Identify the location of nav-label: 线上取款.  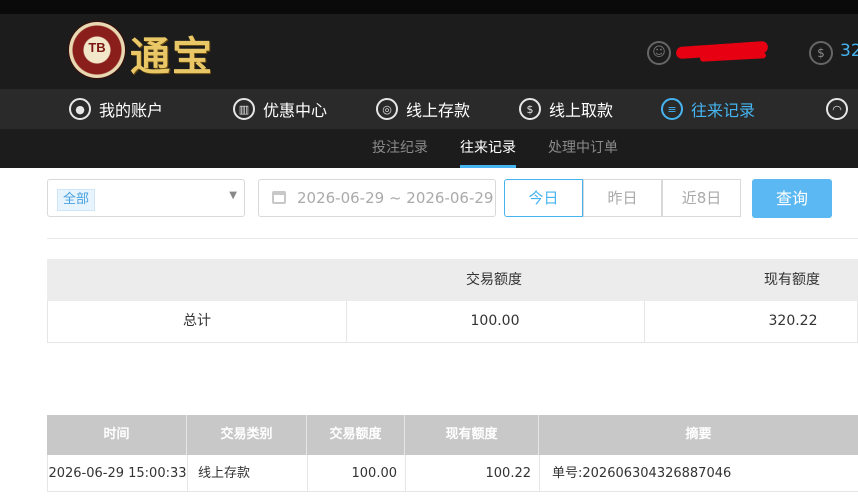
(581, 110).